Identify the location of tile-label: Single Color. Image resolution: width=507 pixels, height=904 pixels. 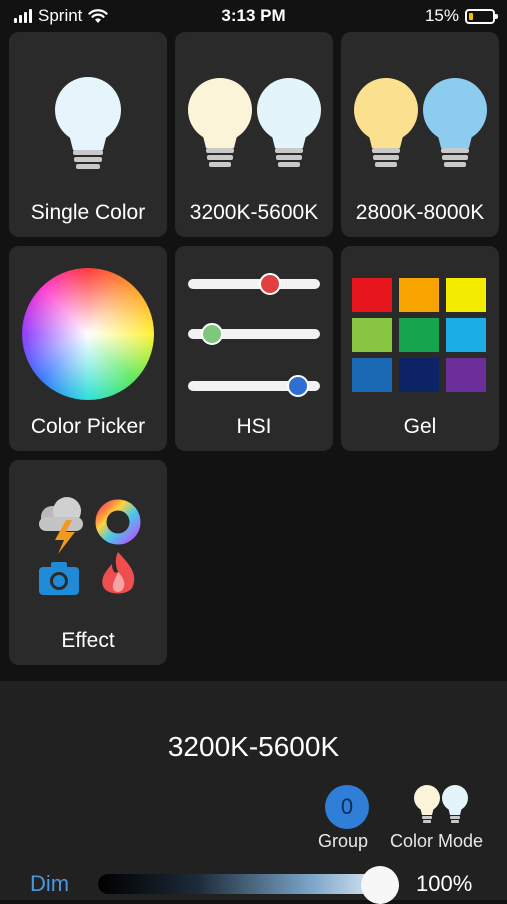
(88, 212).